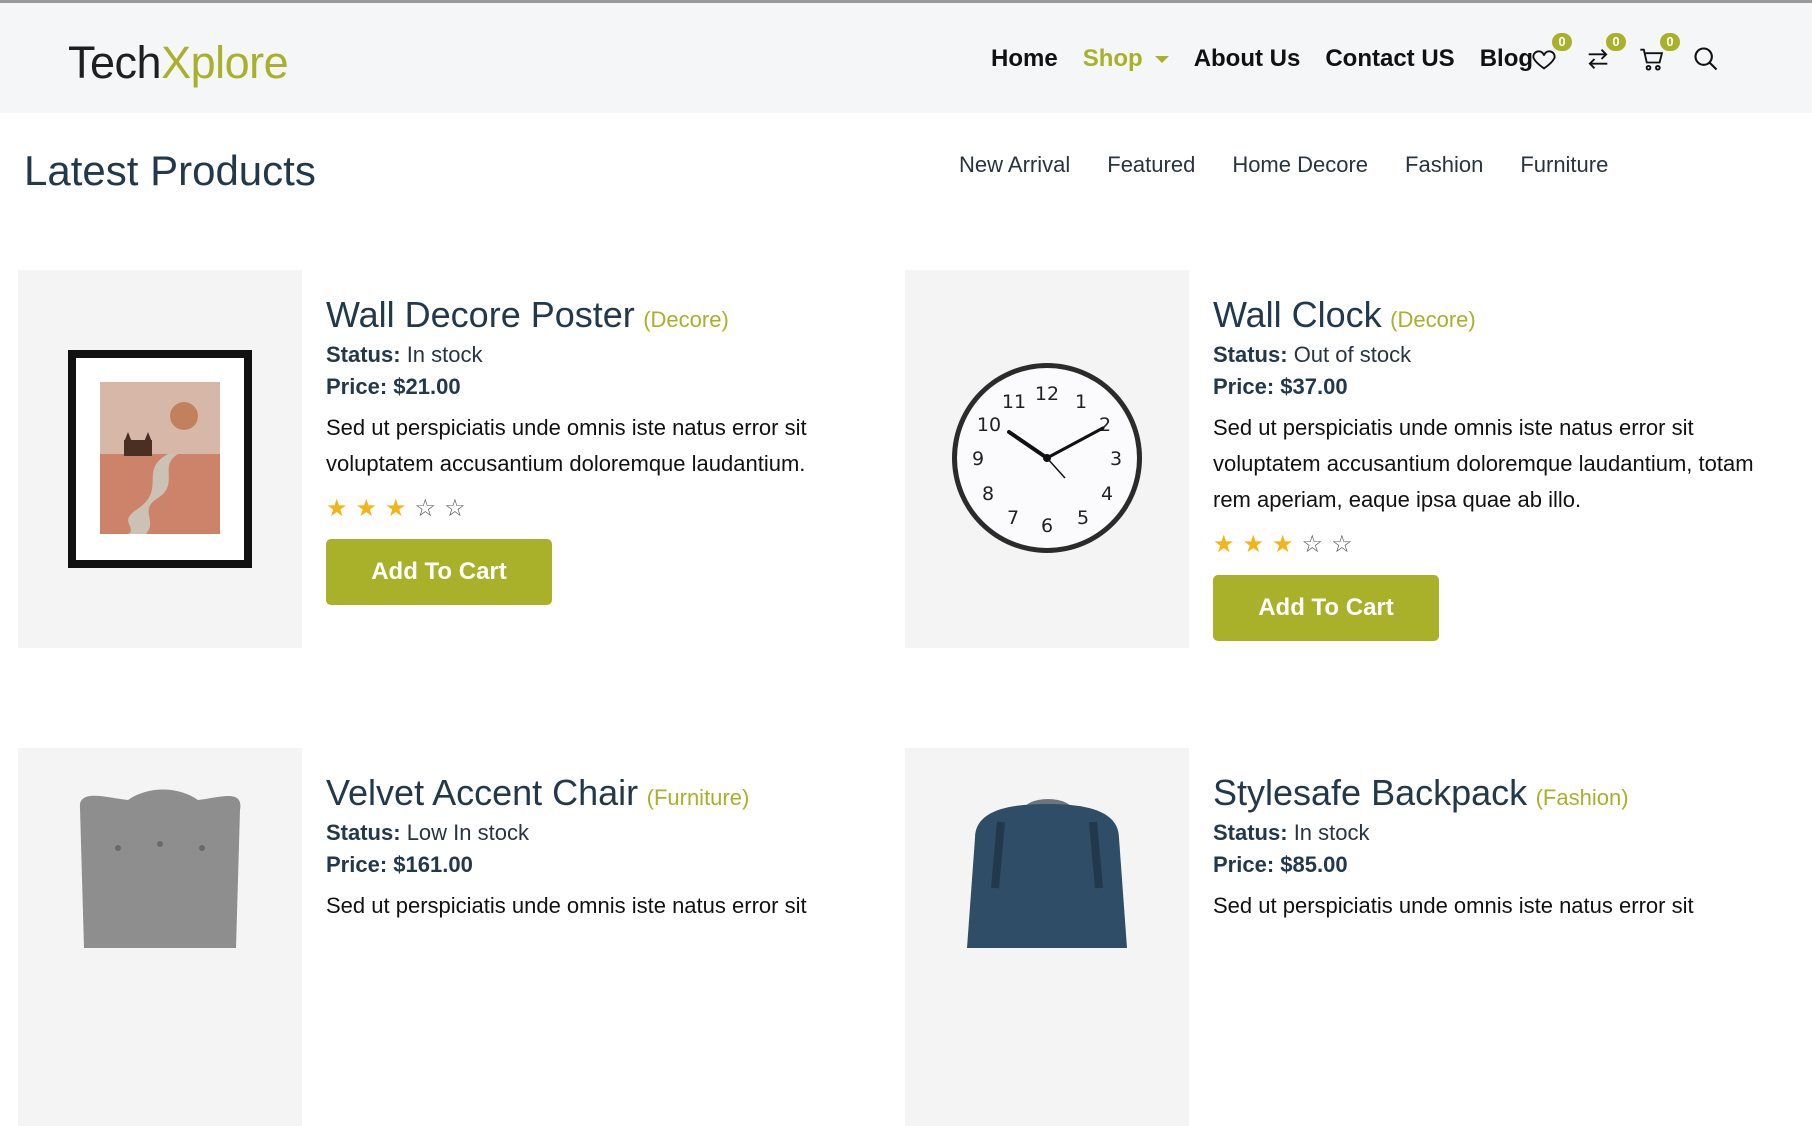 This screenshot has width=1812, height=1126. I want to click on chevron-down-icon, so click(1161, 59).